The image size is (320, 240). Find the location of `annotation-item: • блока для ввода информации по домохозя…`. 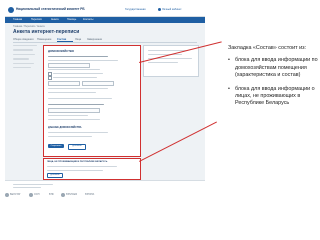

annotation-item: • блока для ввода информации по домохозя… is located at coordinates (273, 67).